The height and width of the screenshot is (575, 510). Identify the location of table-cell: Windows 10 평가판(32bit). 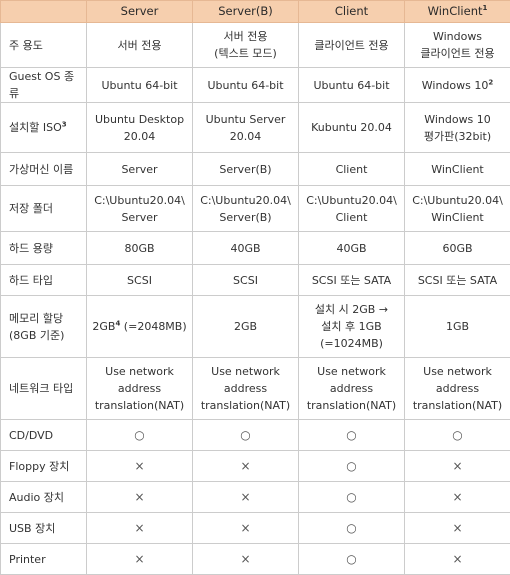
(457, 128).